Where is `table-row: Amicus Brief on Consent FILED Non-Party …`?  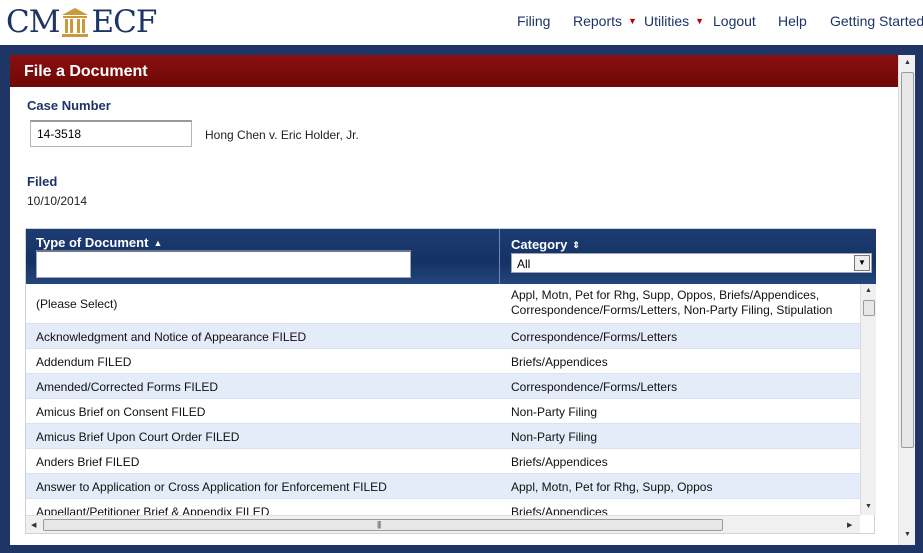
table-row: Amicus Brief on Consent FILED Non-Party … is located at coordinates (443, 411).